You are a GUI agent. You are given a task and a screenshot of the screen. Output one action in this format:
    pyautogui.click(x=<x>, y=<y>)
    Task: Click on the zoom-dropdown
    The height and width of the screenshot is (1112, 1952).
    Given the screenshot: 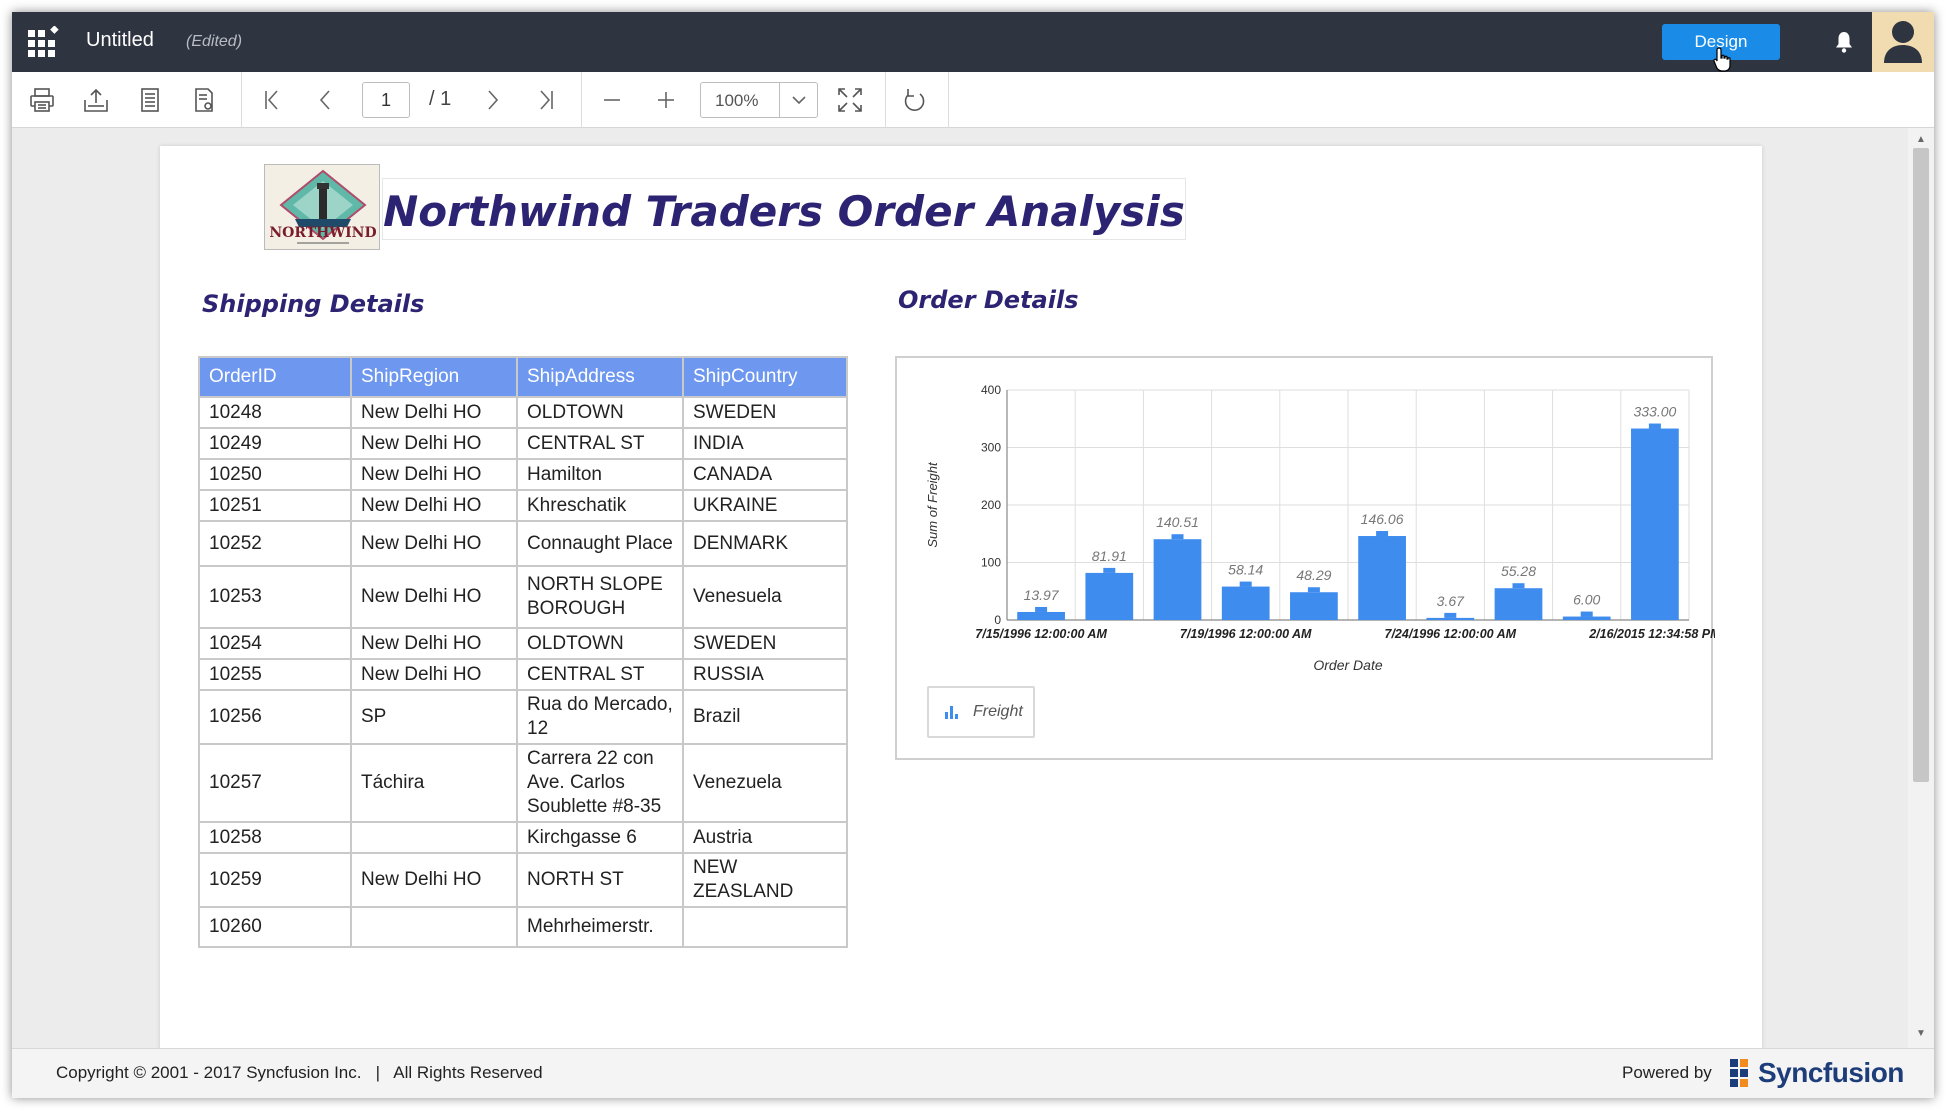 What is the action you would take?
    pyautogui.click(x=798, y=100)
    